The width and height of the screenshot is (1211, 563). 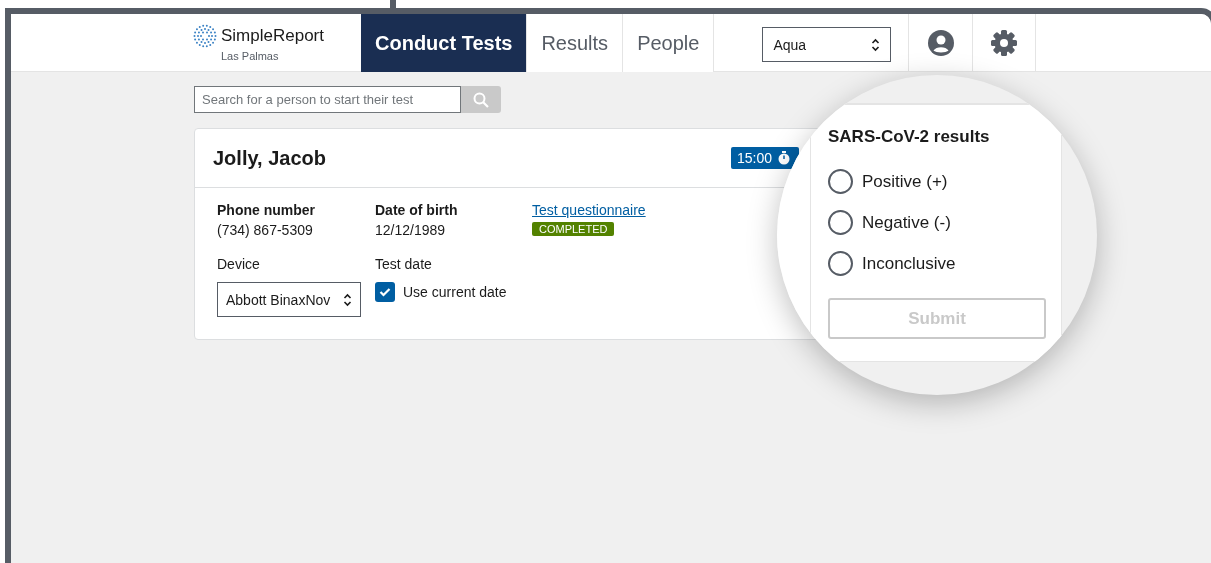 What do you see at coordinates (266, 210) in the screenshot?
I see `field-label: Phone number` at bounding box center [266, 210].